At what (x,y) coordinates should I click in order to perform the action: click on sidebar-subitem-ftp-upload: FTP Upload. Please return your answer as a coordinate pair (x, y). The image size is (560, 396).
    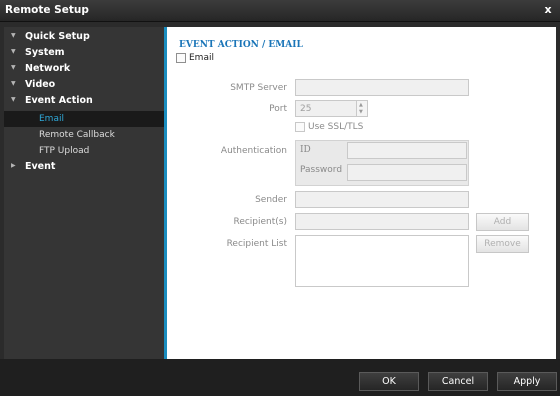
    Looking at the image, I should click on (84, 151).